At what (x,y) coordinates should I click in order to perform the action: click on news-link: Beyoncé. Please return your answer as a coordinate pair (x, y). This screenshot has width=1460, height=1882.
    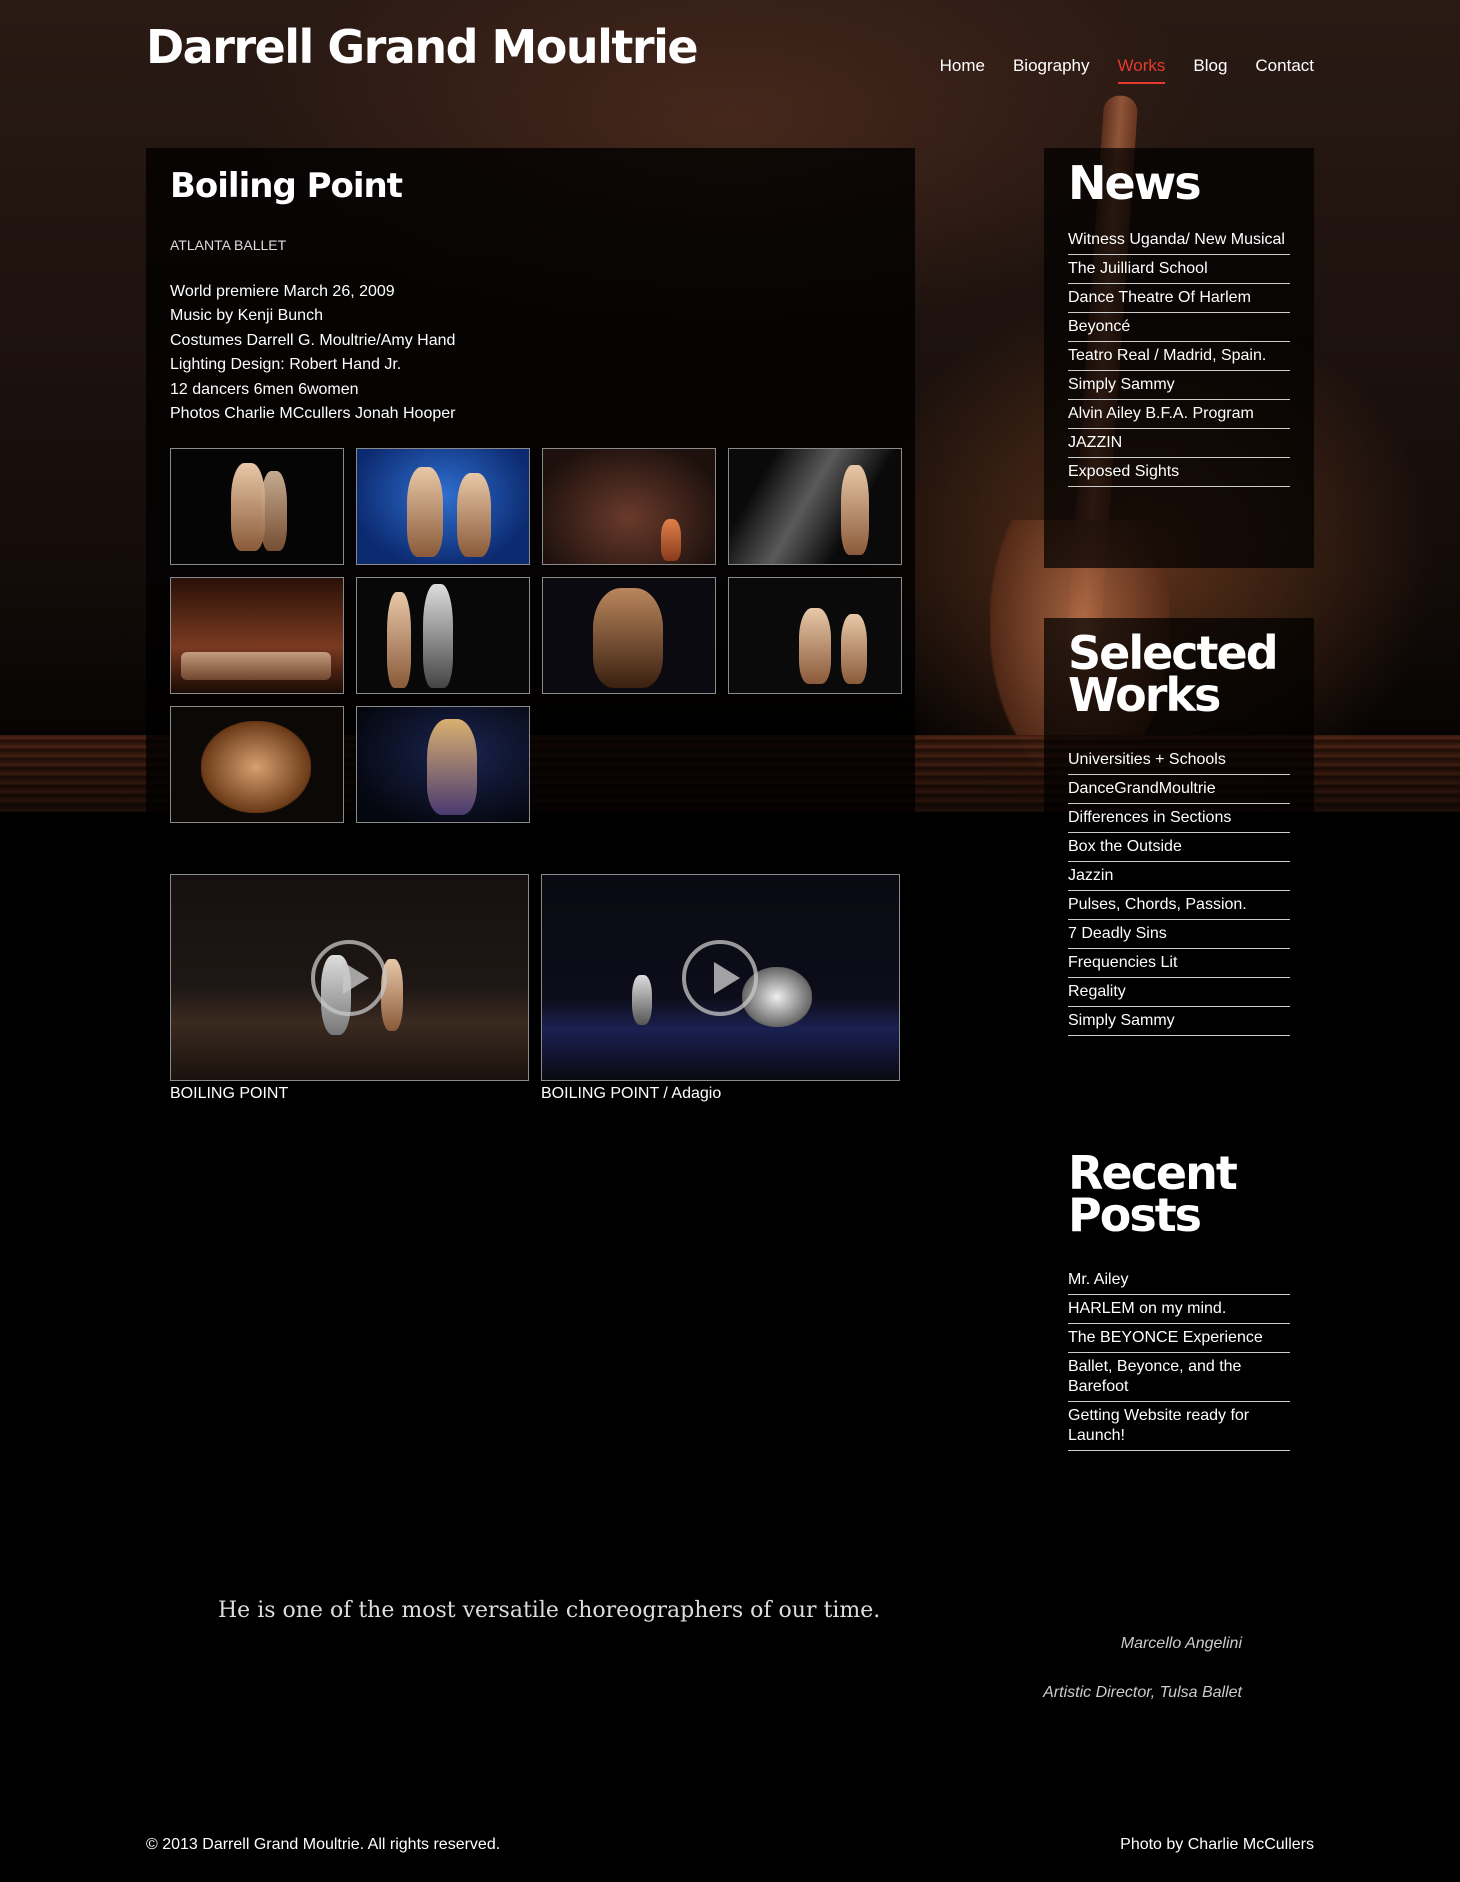
    Looking at the image, I should click on (1099, 326).